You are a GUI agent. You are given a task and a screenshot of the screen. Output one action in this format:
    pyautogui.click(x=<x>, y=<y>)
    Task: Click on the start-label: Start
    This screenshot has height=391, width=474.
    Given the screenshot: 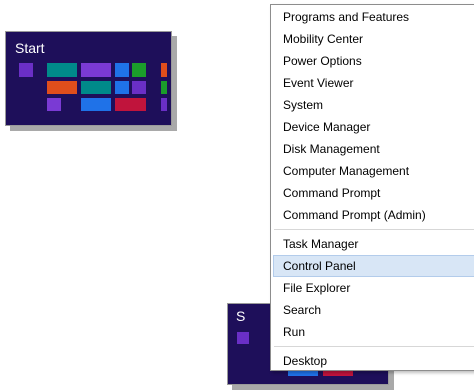 What is the action you would take?
    pyautogui.click(x=30, y=48)
    